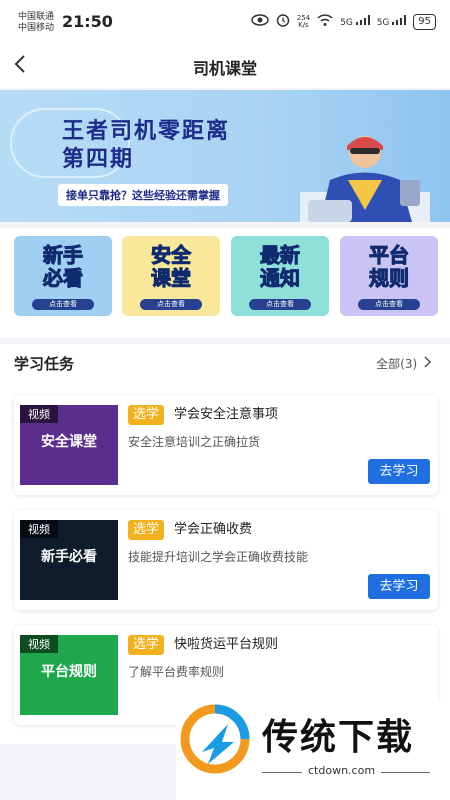  I want to click on video-thumbnail: 安全课堂 视频, so click(69, 445).